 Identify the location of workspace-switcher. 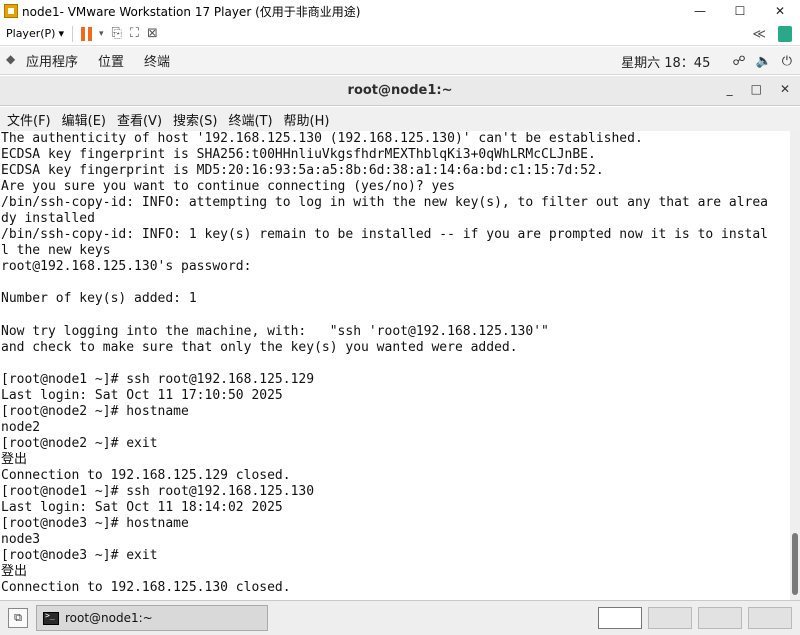
(695, 618).